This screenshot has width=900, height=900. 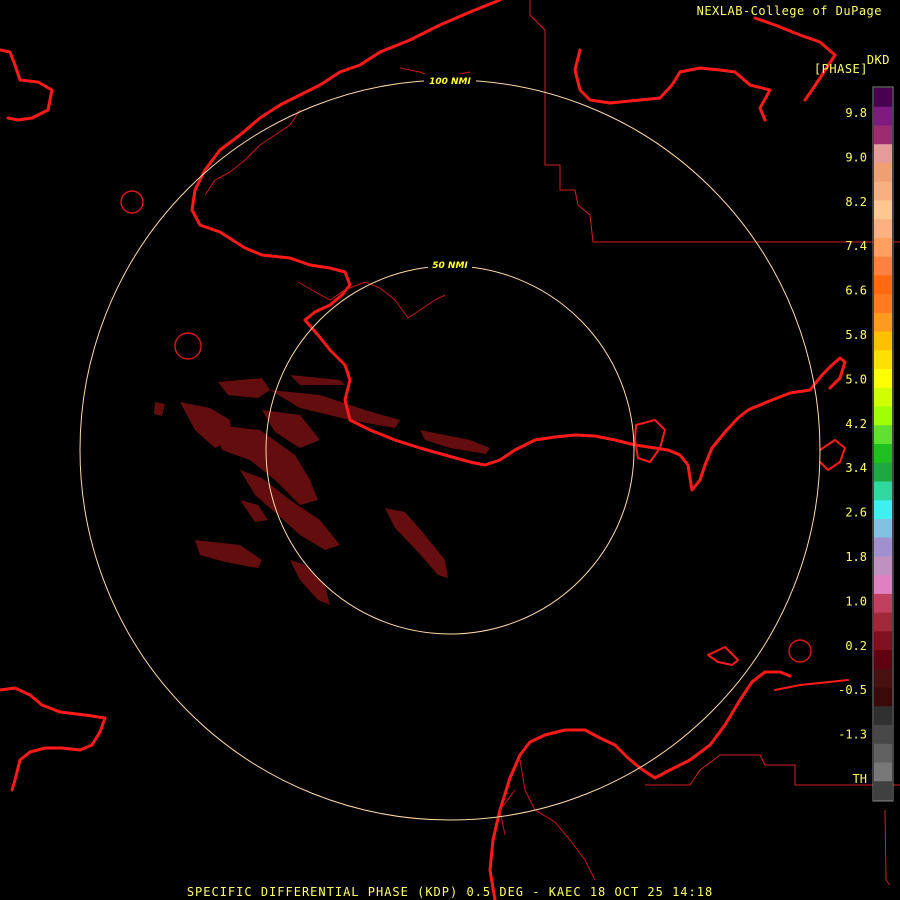 I want to click on legend-tick-label: 4.2, so click(x=856, y=424).